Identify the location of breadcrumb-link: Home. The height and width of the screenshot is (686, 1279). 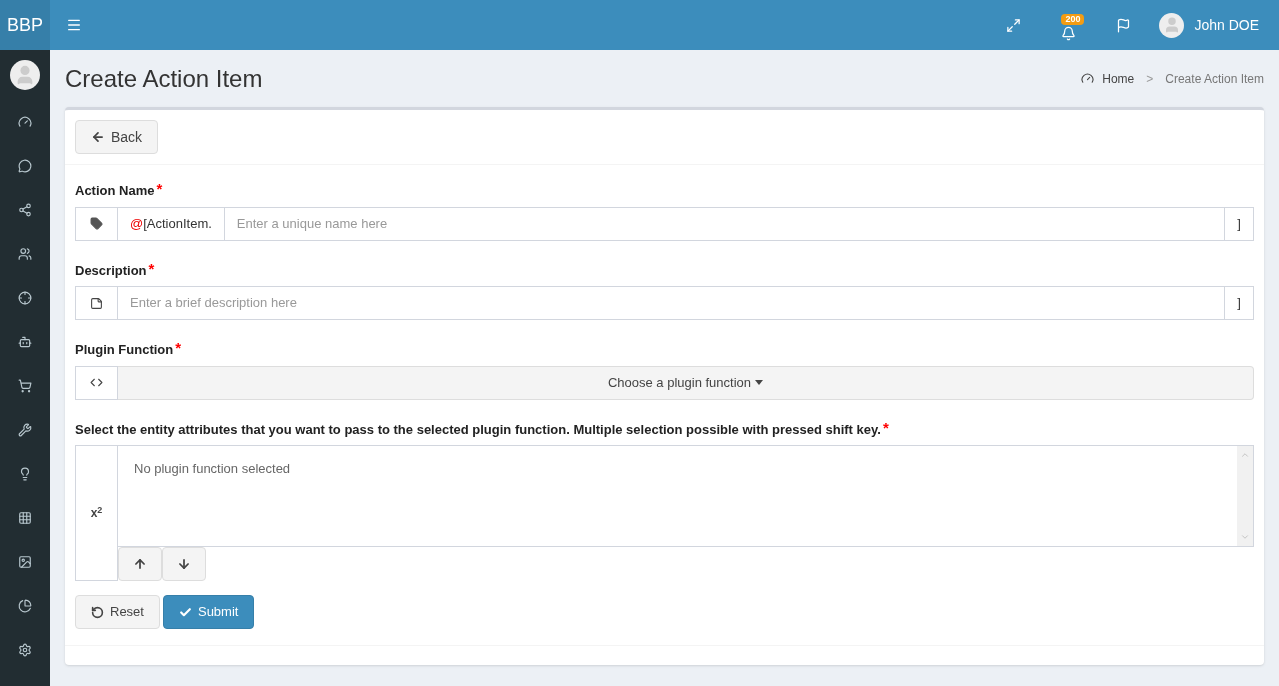
(1118, 78).